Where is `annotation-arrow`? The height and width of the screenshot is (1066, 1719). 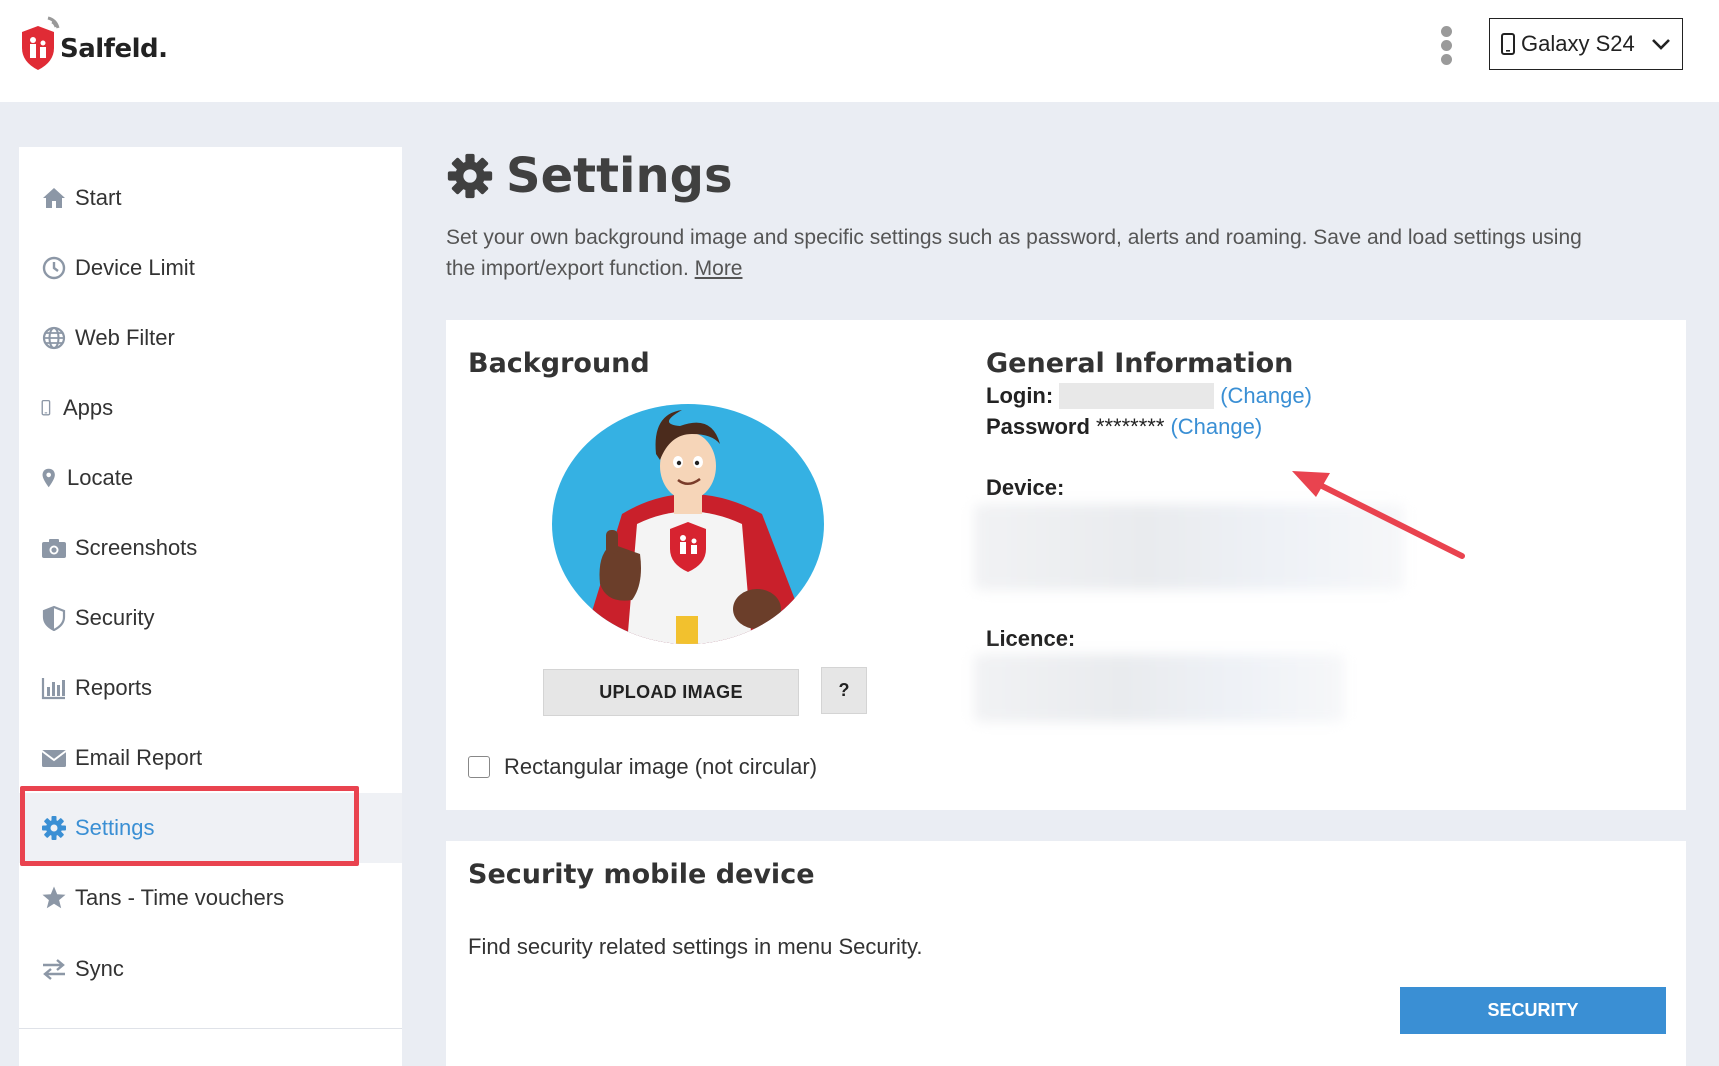 annotation-arrow is located at coordinates (1378, 515).